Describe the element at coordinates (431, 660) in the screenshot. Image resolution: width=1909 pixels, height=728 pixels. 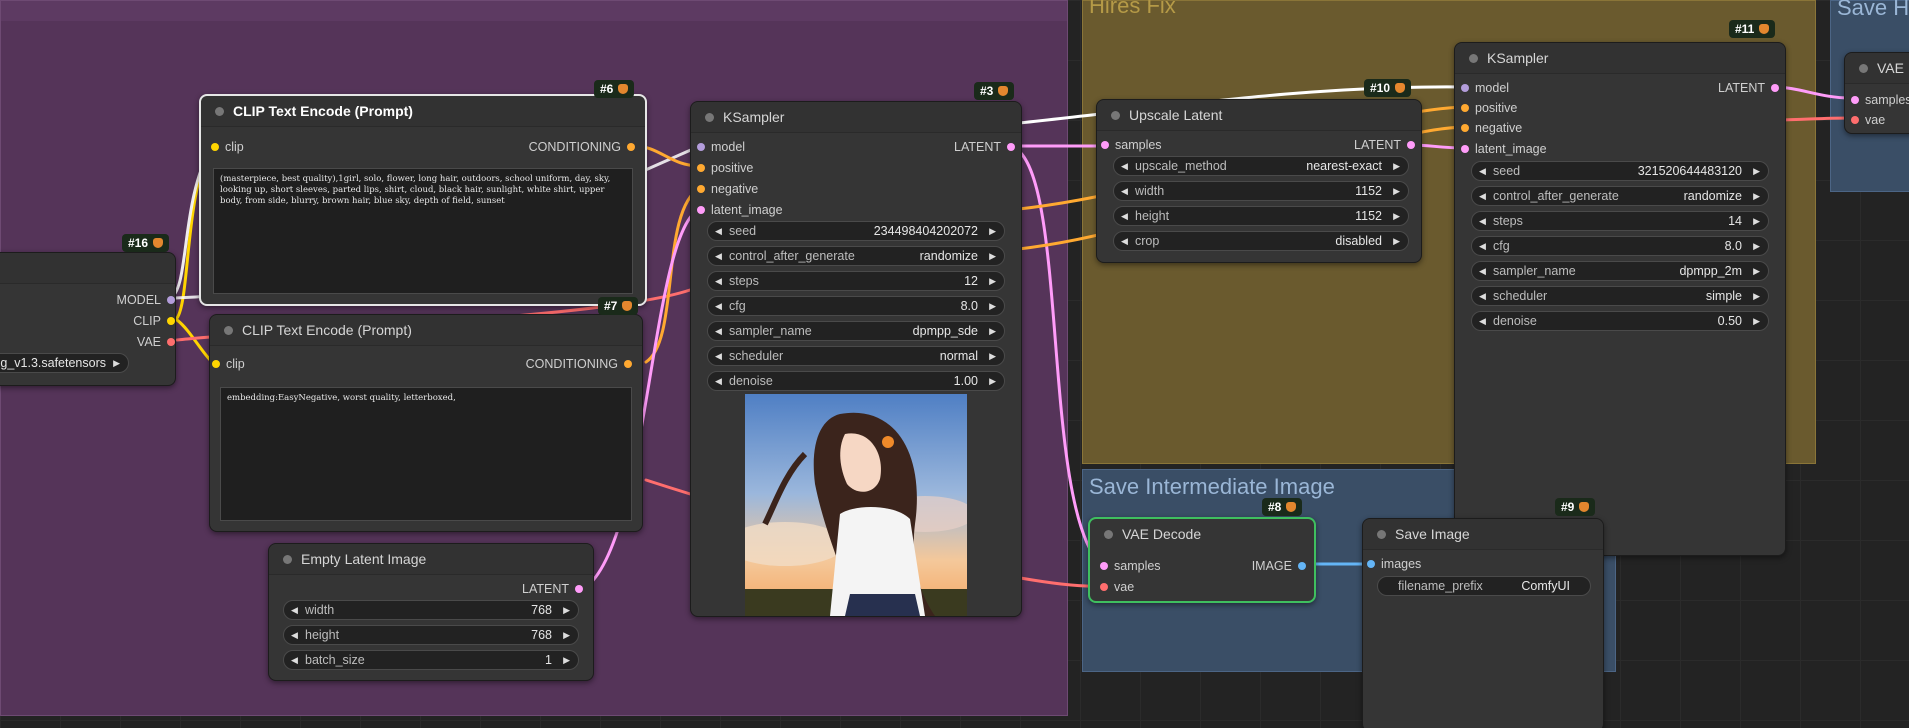
I see `batch-size-widget: ◀ batch_size 1 ▶` at that location.